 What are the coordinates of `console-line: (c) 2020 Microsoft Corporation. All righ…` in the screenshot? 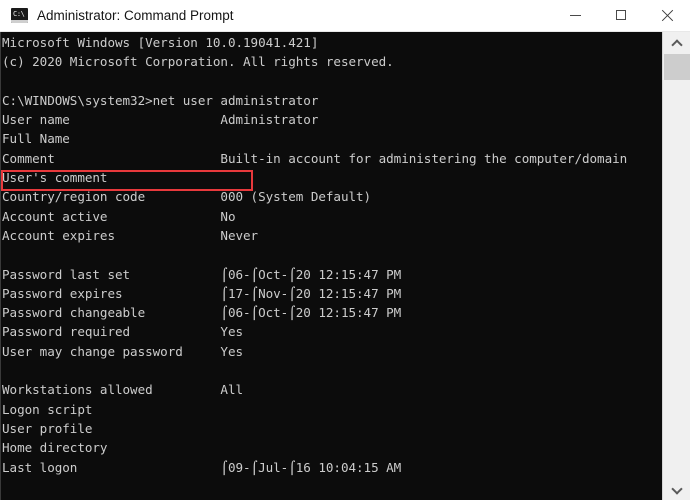 It's located at (198, 62).